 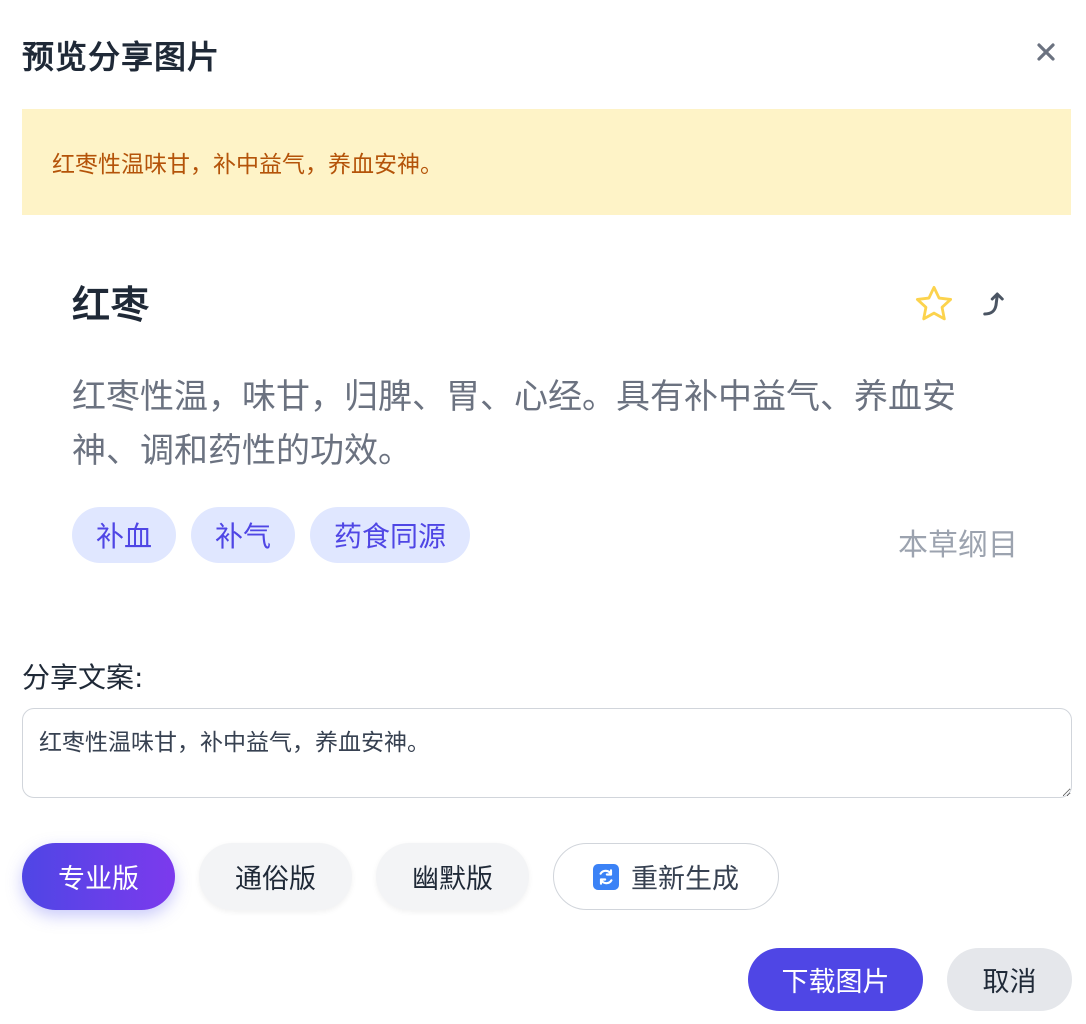 I want to click on card-description: 红枣性温，味甘，归脾、胃、心经。具有补中益气、养血安神、调和药性的功效。, so click(x=514, y=424).